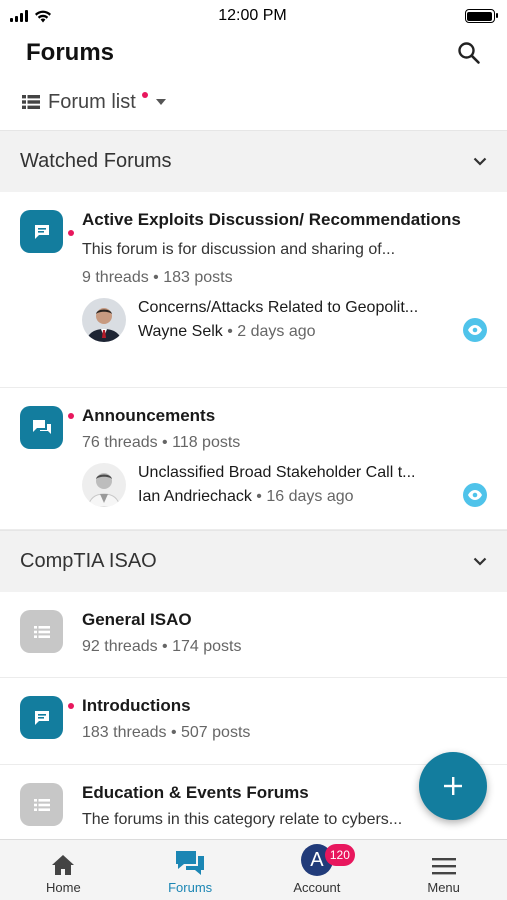  I want to click on section-title: CompTIA ISAO, so click(88, 561).